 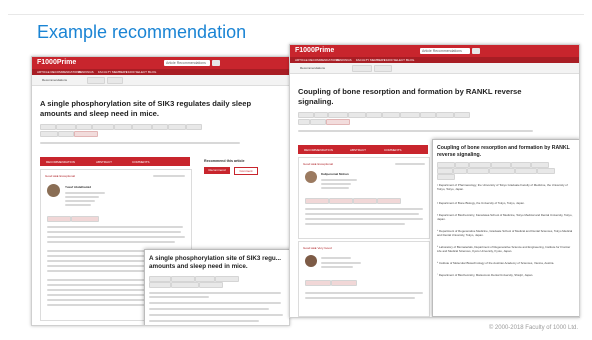 What do you see at coordinates (78, 187) in the screenshot?
I see `left-reviewer-name: Yusuf Abdelhamid` at bounding box center [78, 187].